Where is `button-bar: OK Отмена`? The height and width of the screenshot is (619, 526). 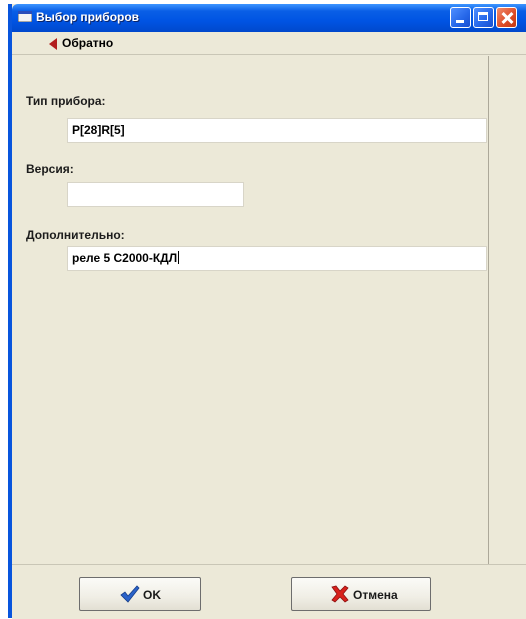
button-bar: OK Отмена is located at coordinates (269, 591).